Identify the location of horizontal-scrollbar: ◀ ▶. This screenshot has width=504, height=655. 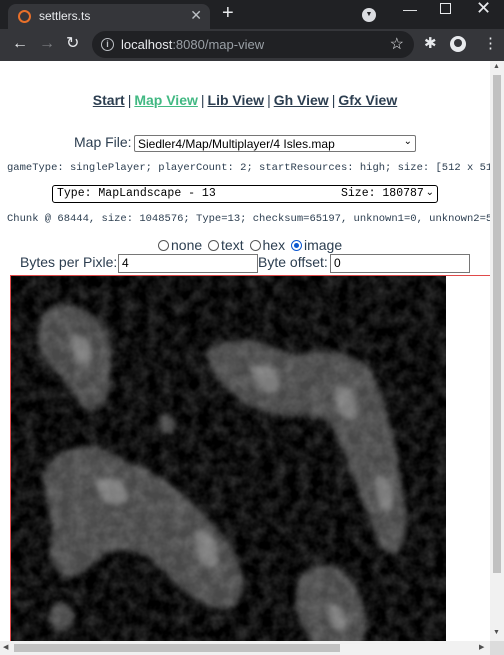
(245, 648).